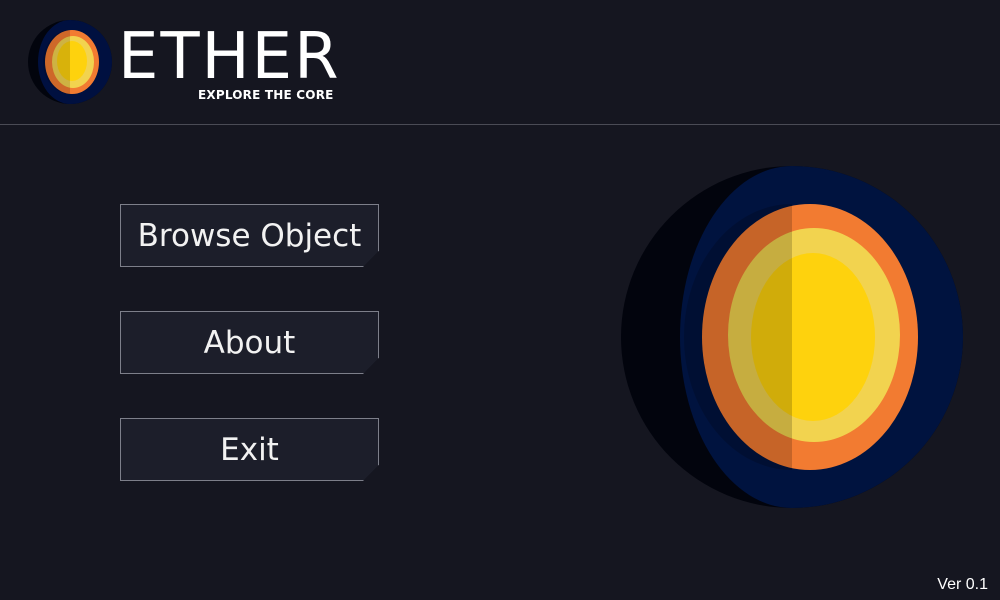 The width and height of the screenshot is (1000, 600). What do you see at coordinates (249, 235) in the screenshot?
I see `browse-object-button: Browse Object` at bounding box center [249, 235].